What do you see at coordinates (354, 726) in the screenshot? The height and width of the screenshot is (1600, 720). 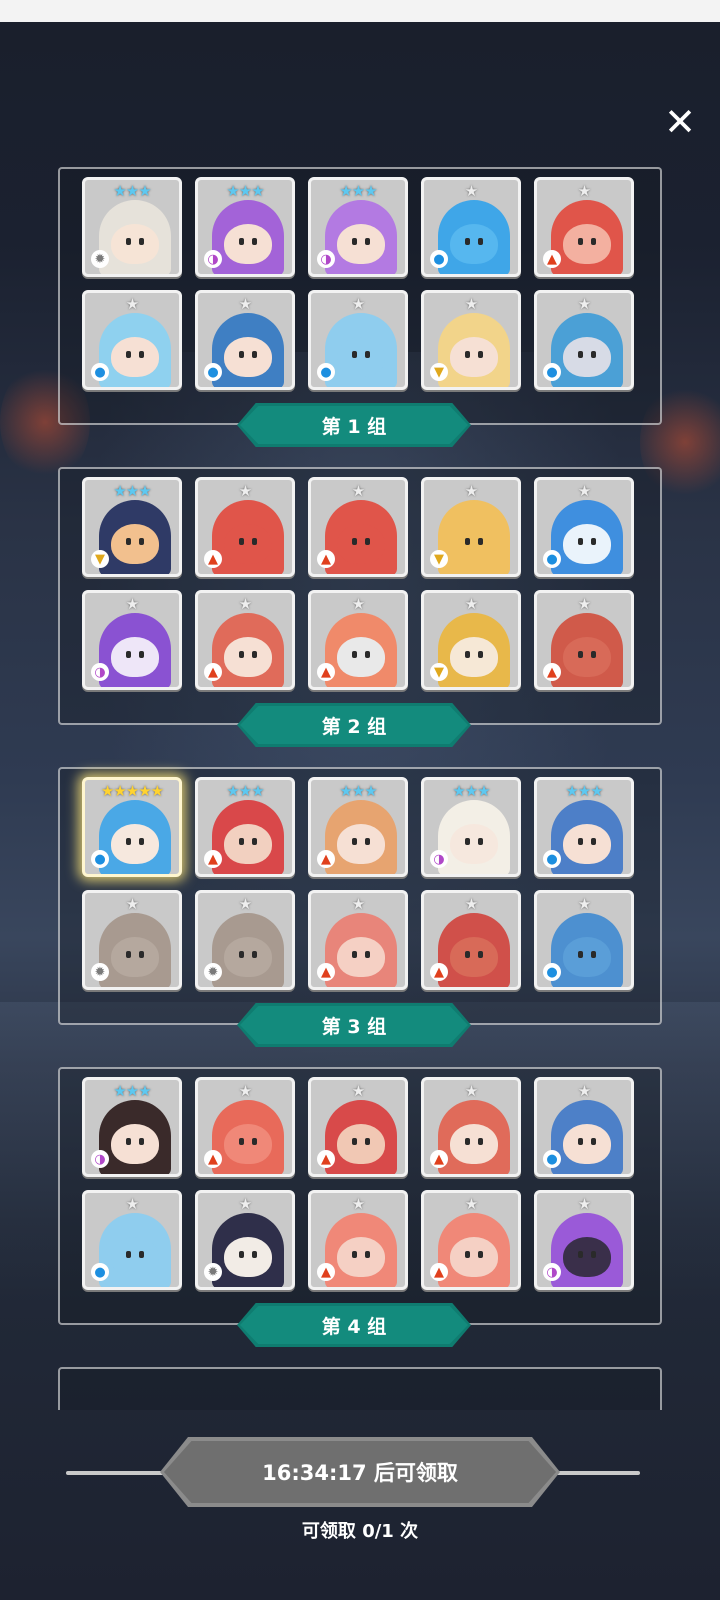 I see `group-label: 第 2 组` at bounding box center [354, 726].